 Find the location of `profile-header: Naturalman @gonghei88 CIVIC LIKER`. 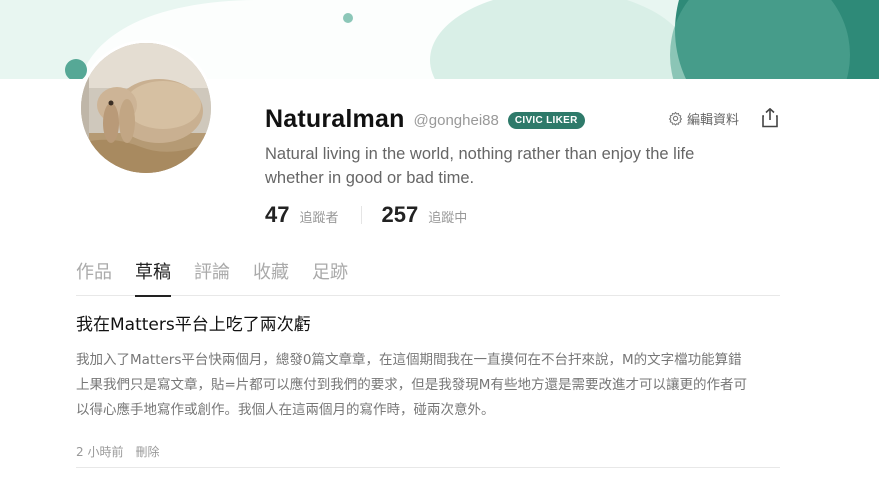

profile-header: Naturalman @gonghei88 CIVIC LIKER is located at coordinates (425, 119).